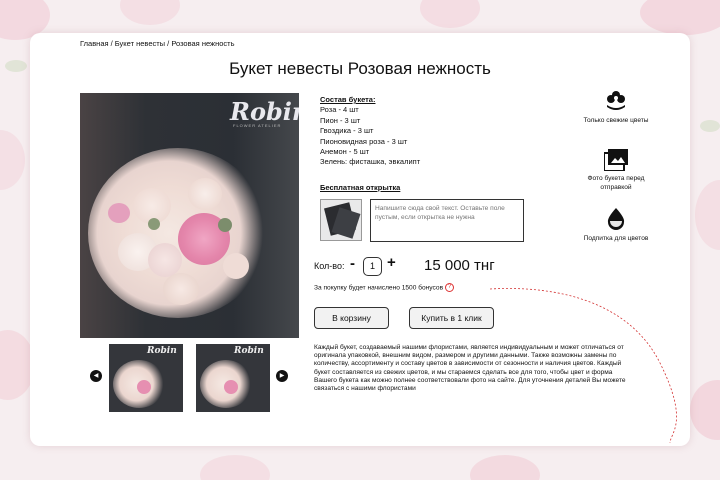 This screenshot has width=720, height=480. Describe the element at coordinates (351, 318) in the screenshot. I see `add-to-cart-button: В корзину` at that location.